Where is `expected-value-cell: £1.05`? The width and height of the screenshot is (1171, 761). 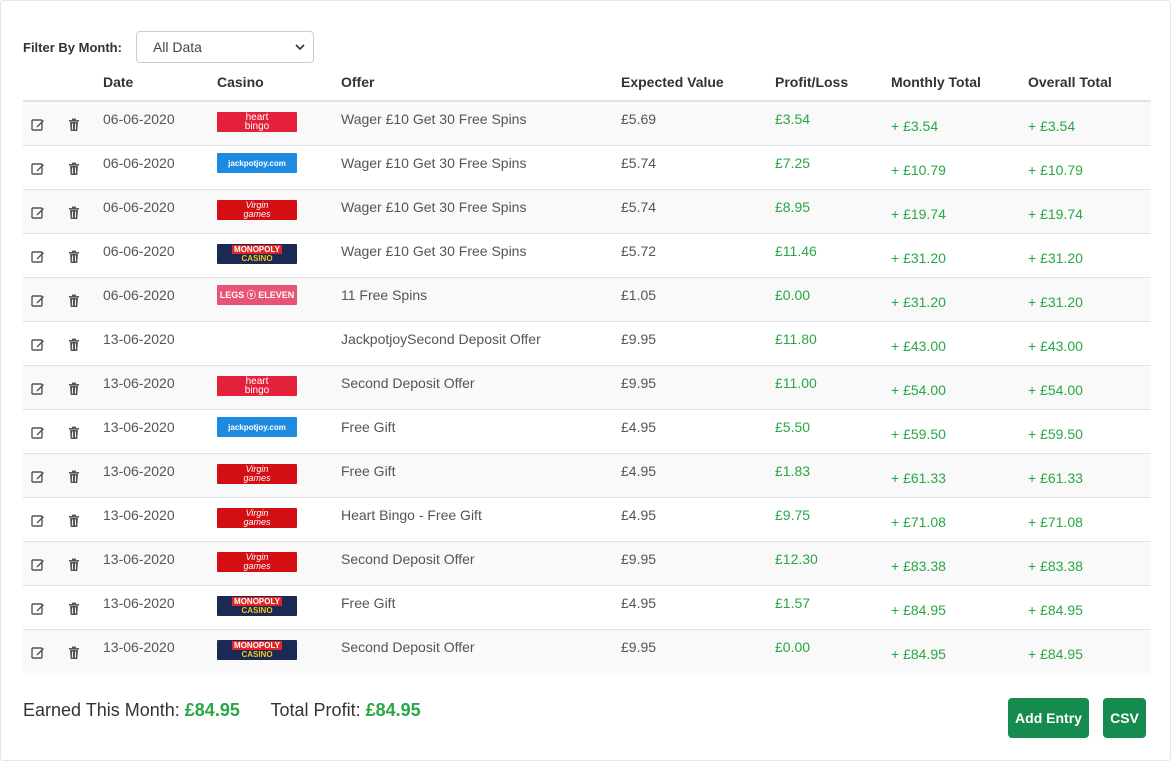 expected-value-cell: £1.05 is located at coordinates (639, 295).